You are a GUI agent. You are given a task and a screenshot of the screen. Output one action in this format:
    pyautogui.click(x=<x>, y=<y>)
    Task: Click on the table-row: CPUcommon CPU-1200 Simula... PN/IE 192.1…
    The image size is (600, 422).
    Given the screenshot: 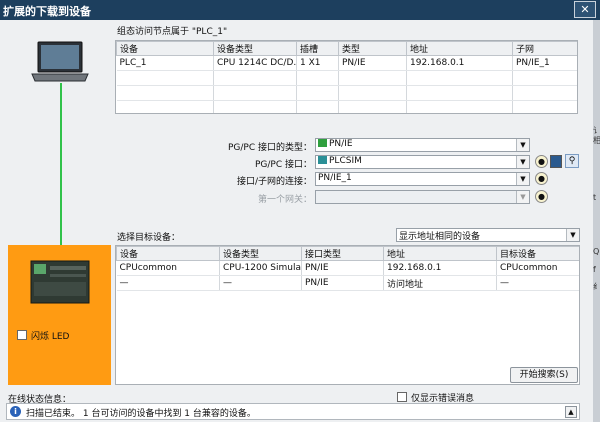 What is the action you would take?
    pyautogui.click(x=347, y=268)
    